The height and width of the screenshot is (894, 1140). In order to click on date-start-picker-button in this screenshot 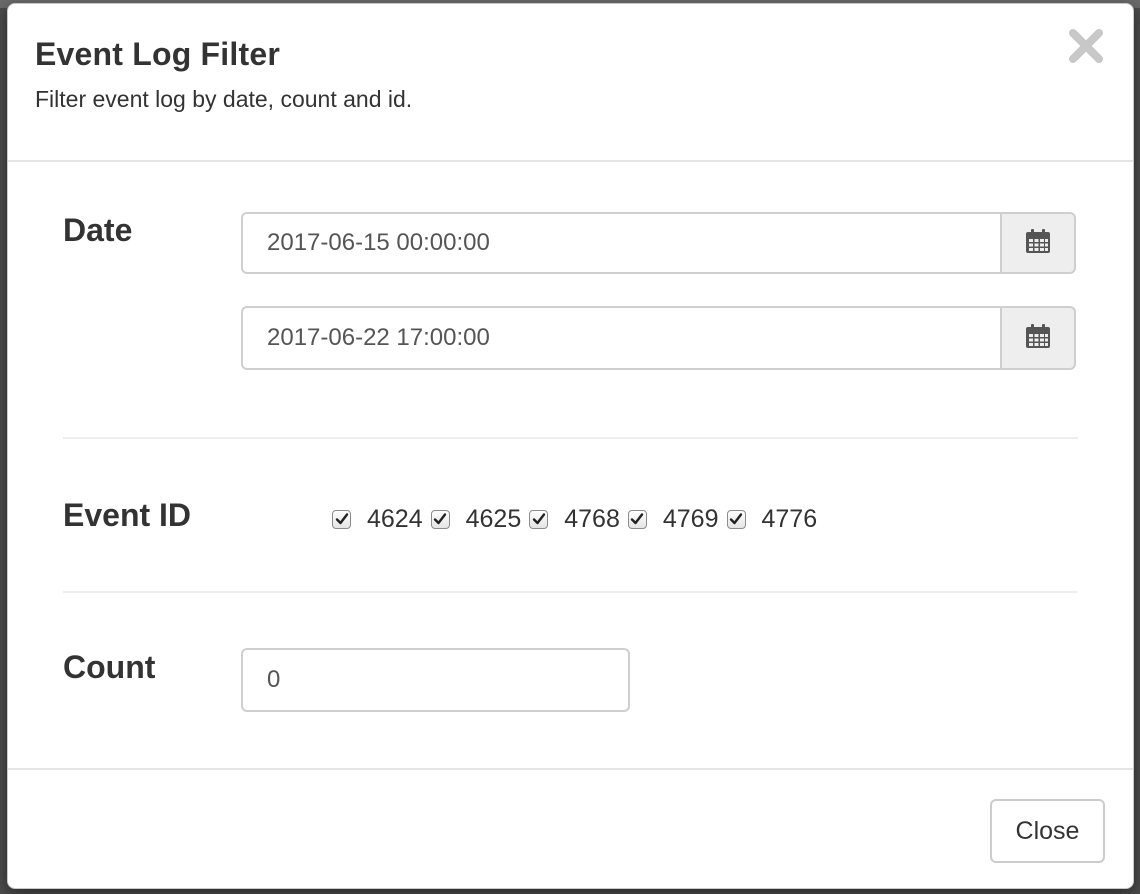, I will do `click(1038, 243)`.